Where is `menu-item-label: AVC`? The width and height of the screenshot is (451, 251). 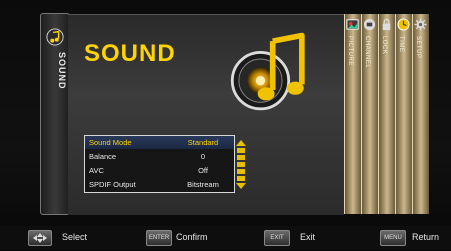
menu-item-label: AVC is located at coordinates (96, 170).